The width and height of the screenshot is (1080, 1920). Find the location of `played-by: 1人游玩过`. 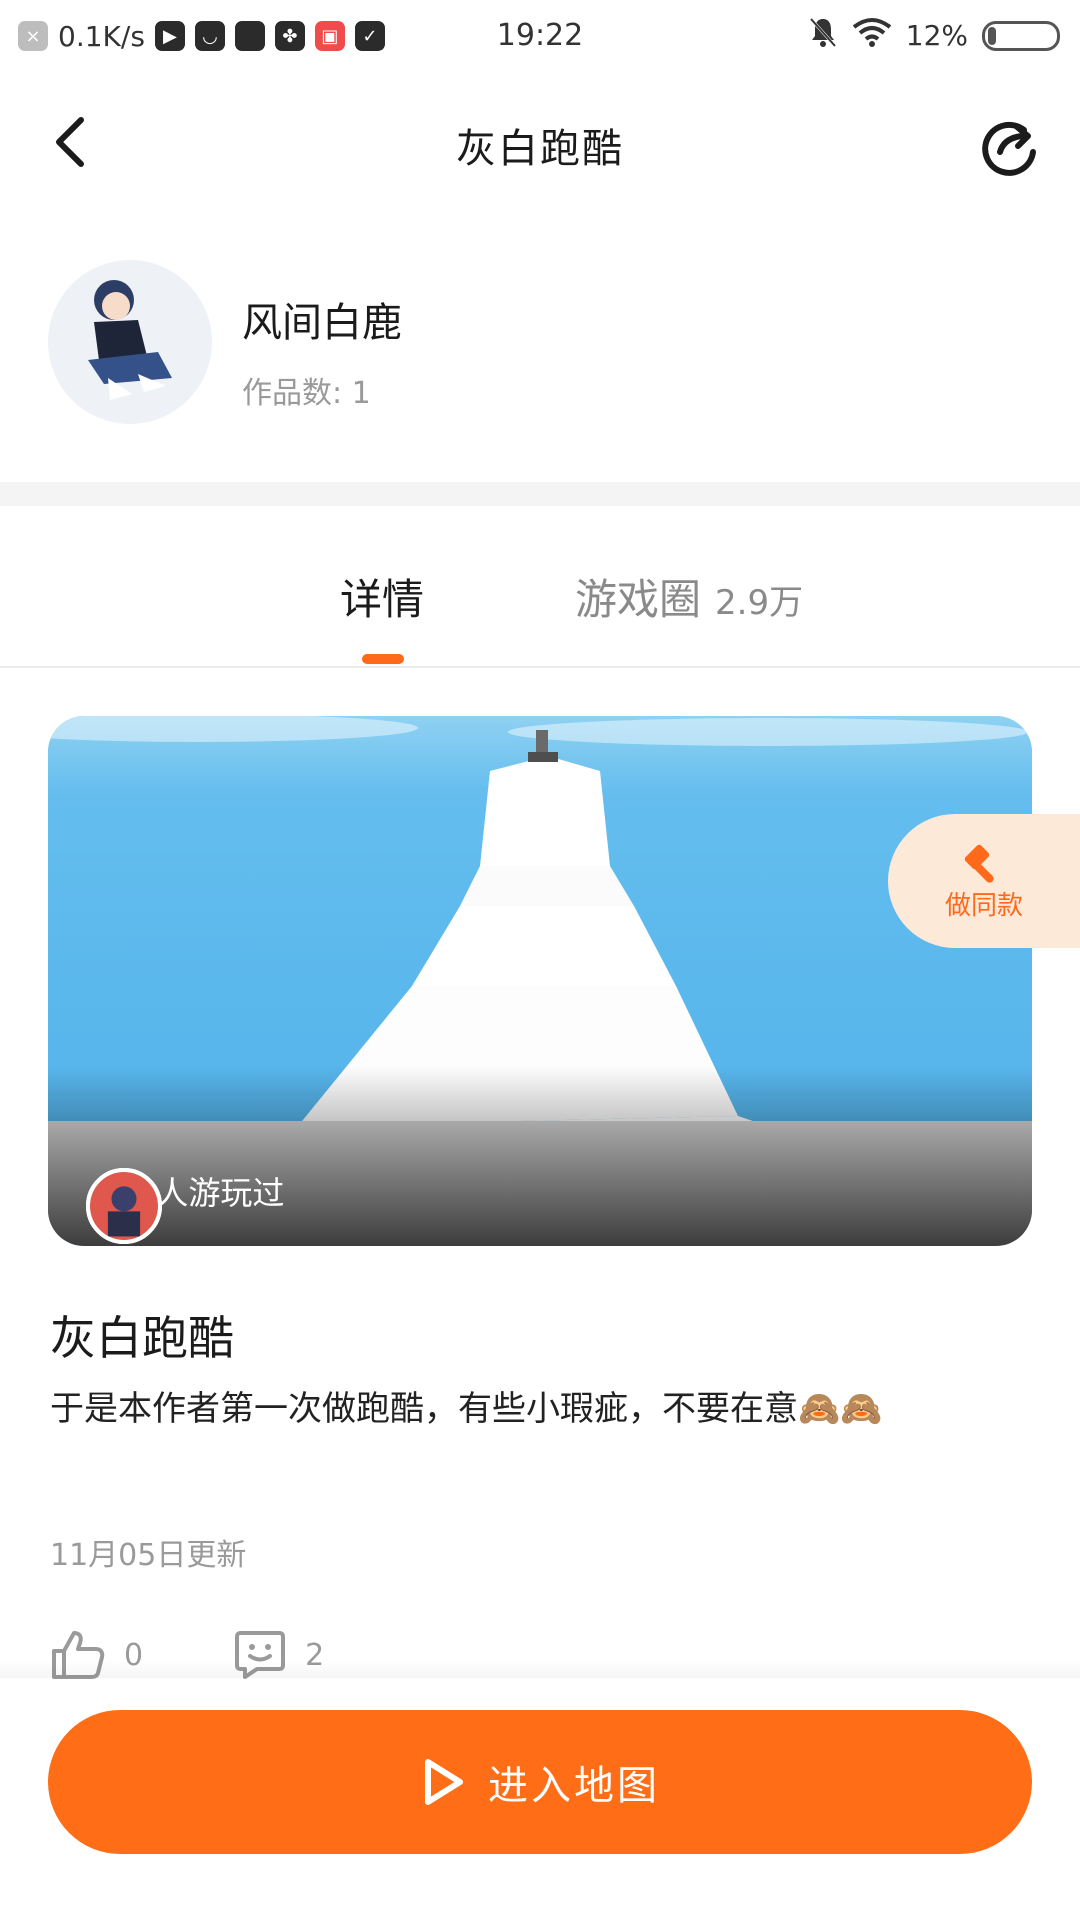

played-by: 1人游玩过 is located at coordinates (185, 1206).